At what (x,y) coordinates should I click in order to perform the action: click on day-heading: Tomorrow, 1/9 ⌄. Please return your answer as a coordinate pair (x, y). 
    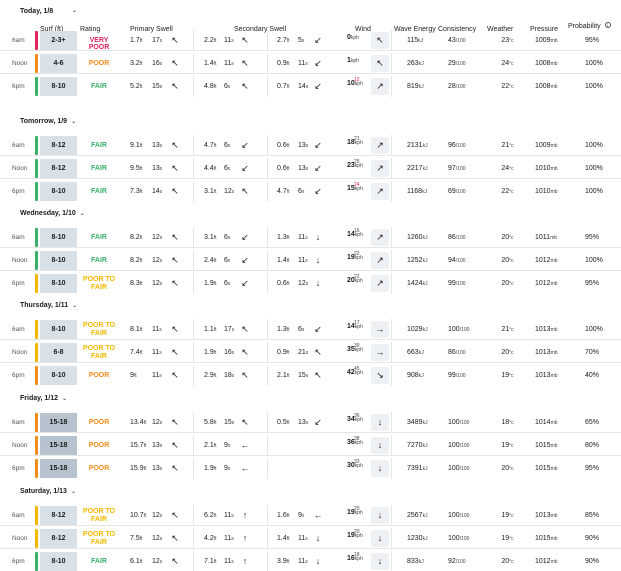
    Looking at the image, I should click on (48, 121).